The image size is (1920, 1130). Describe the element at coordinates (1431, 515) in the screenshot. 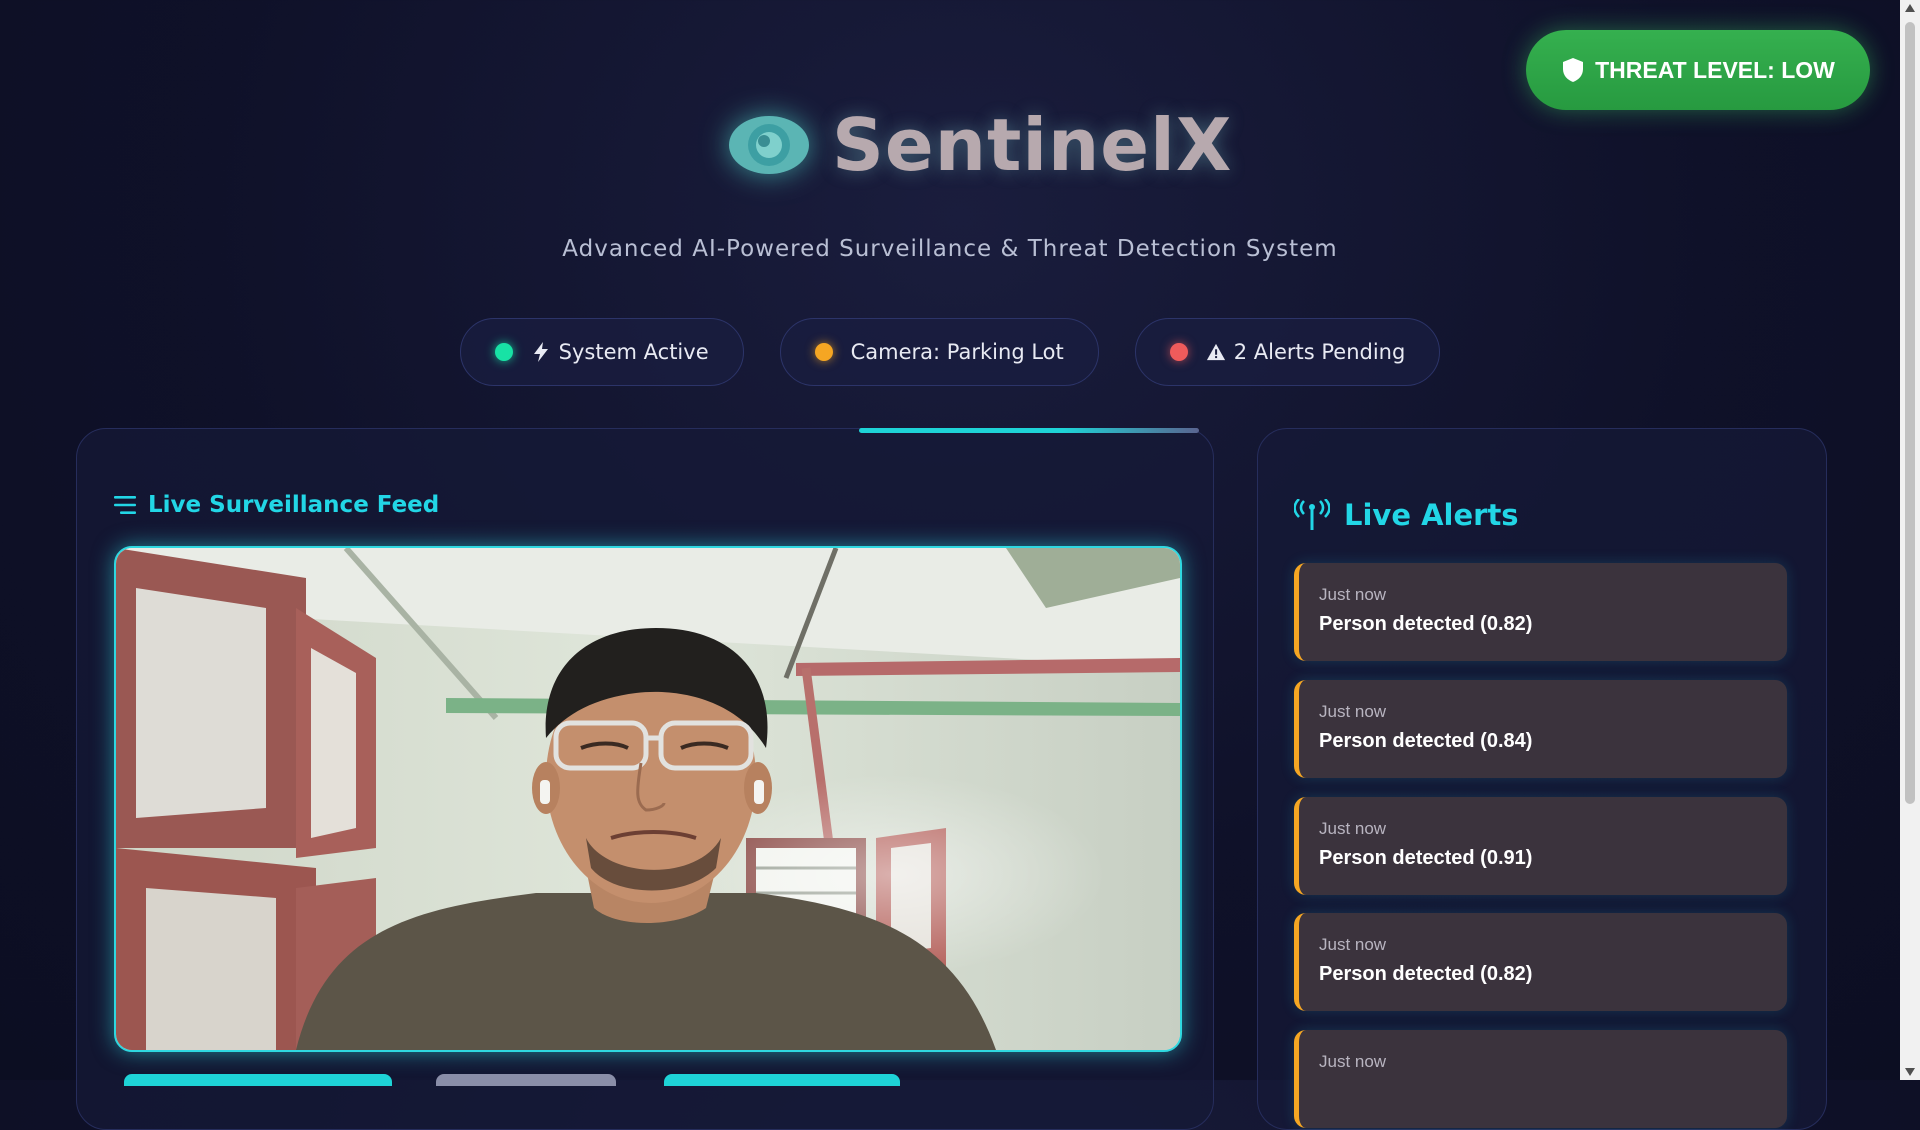

I see `alerts-title-label: Live Alerts` at that location.